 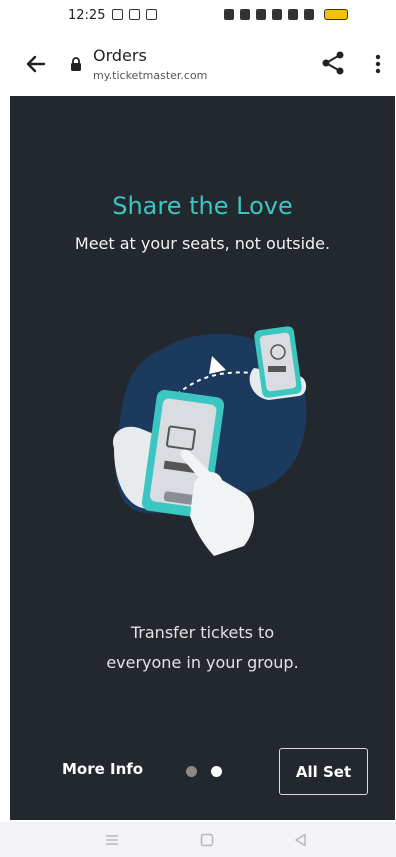 What do you see at coordinates (202, 243) in the screenshot?
I see `slide-subhead: Meet at your seats, not outside.` at bounding box center [202, 243].